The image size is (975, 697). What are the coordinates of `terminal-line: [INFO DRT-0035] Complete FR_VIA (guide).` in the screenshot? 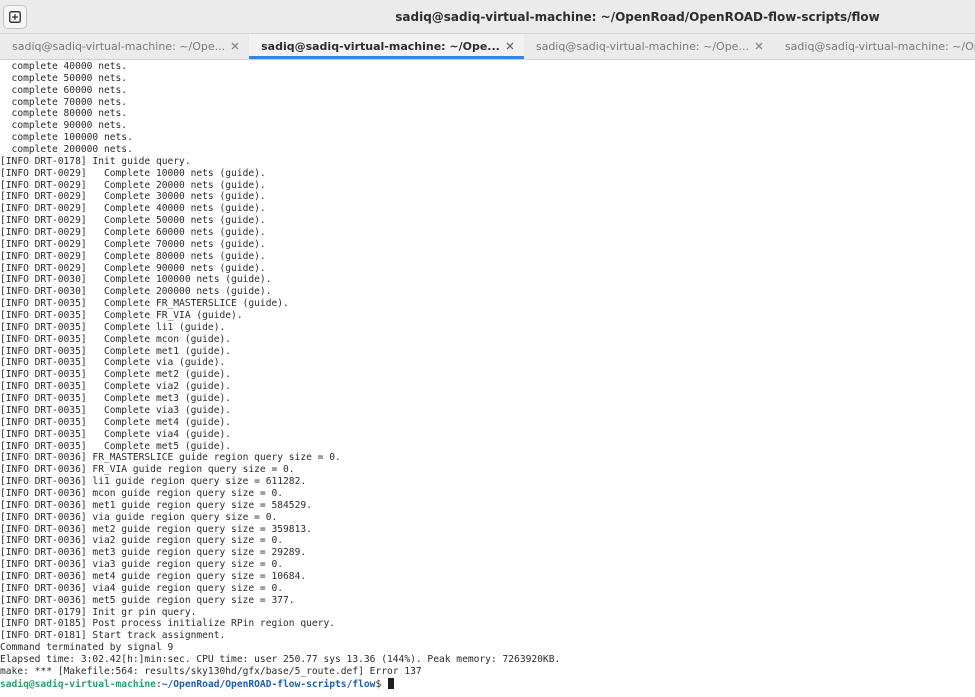 It's located at (121, 316).